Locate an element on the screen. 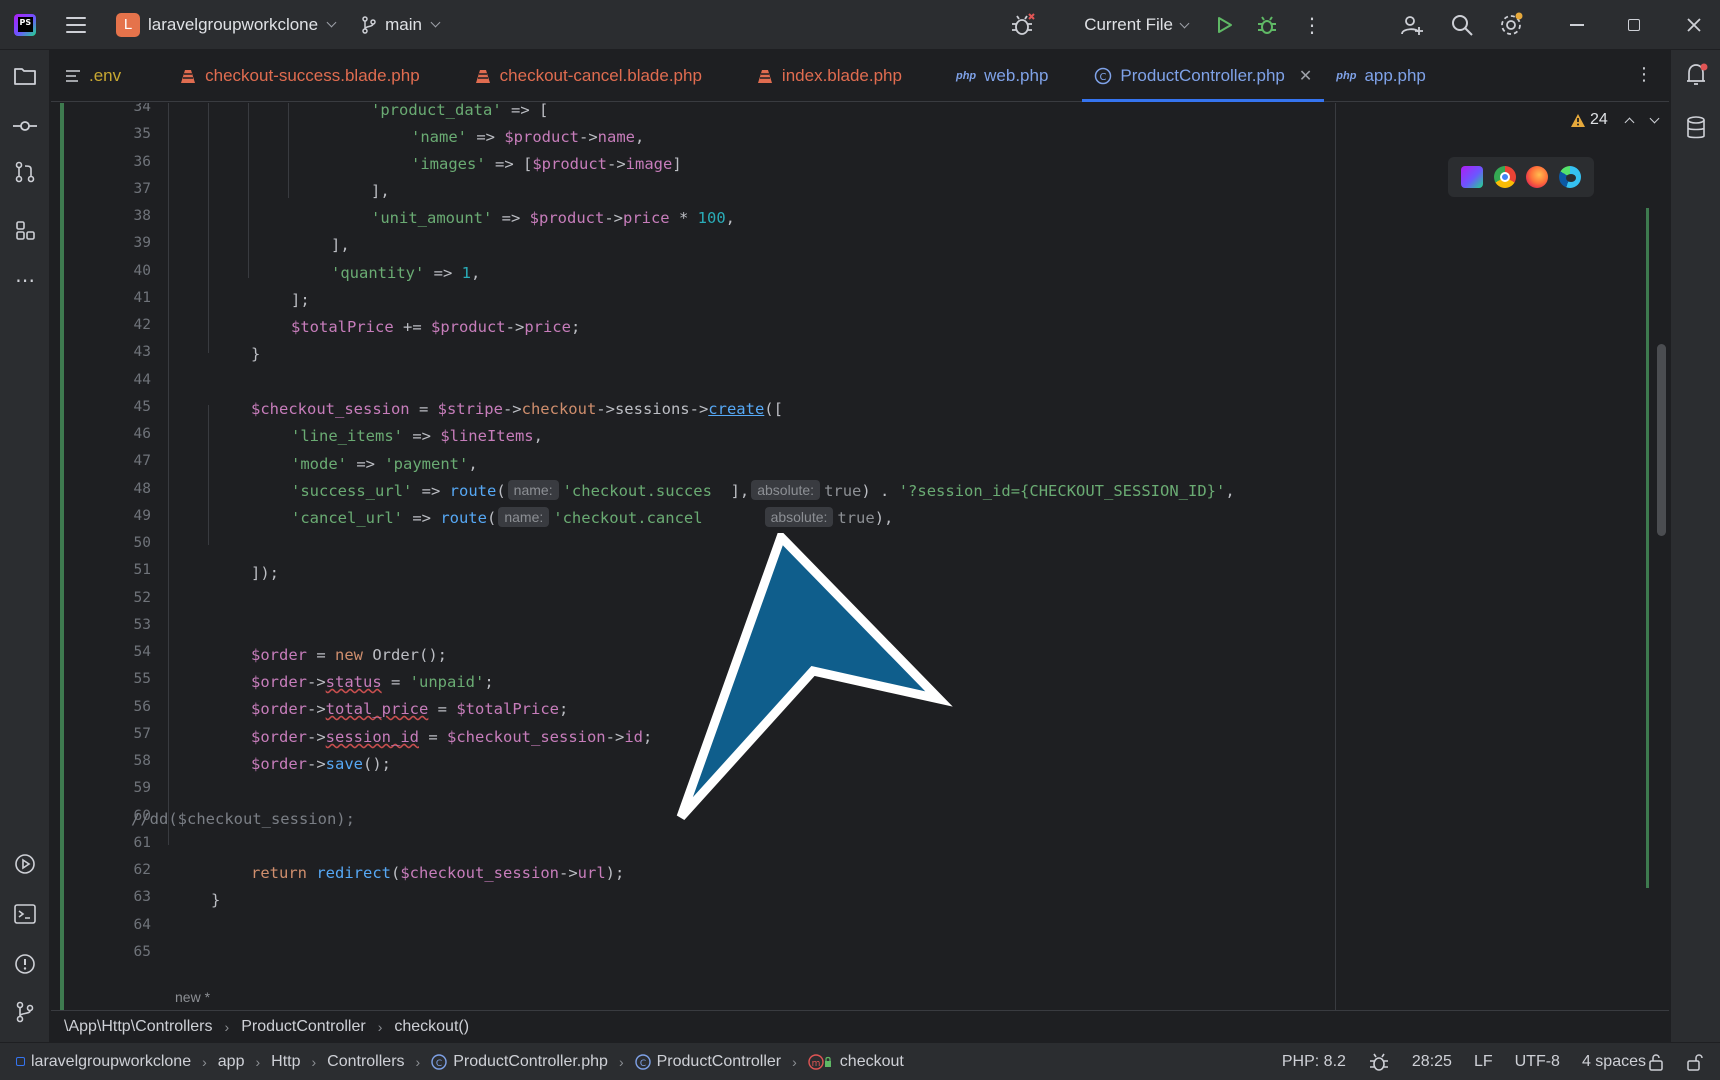  statusbar-path-http: Http is located at coordinates (285, 1062).